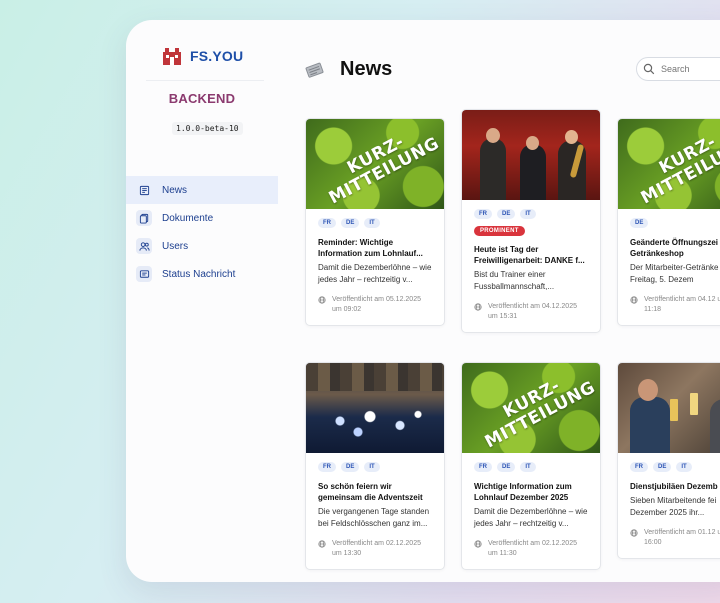 The image size is (720, 603). What do you see at coordinates (375, 377) in the screenshot?
I see `building-row` at bounding box center [375, 377].